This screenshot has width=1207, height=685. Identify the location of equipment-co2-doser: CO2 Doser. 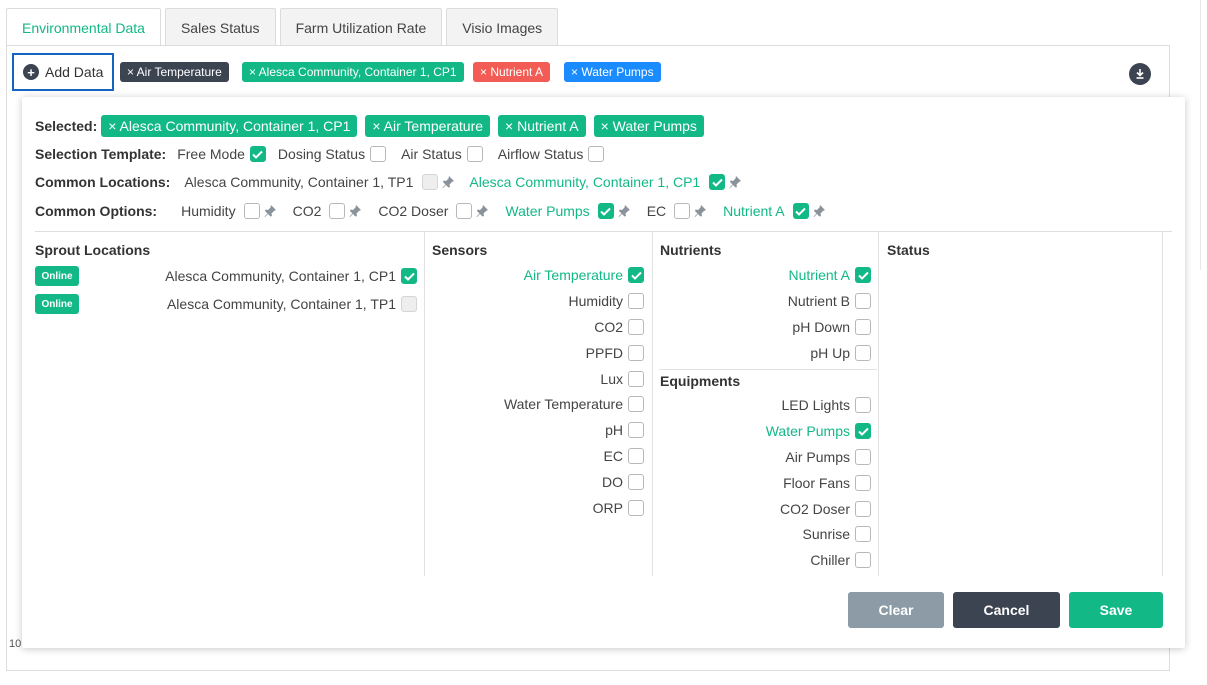
(765, 509).